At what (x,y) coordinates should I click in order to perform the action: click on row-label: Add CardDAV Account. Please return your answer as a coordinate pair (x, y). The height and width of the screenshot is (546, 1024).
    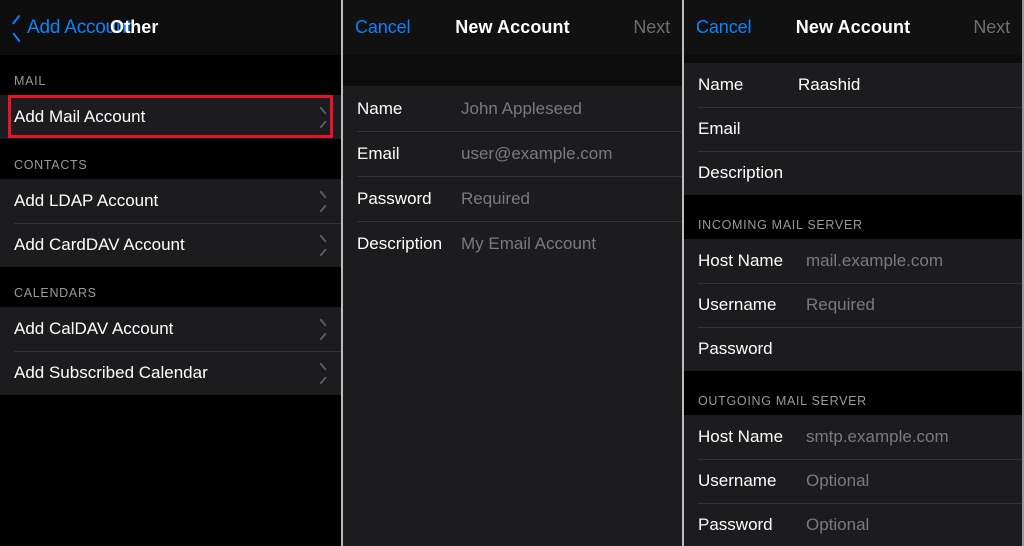
    Looking at the image, I should click on (99, 244).